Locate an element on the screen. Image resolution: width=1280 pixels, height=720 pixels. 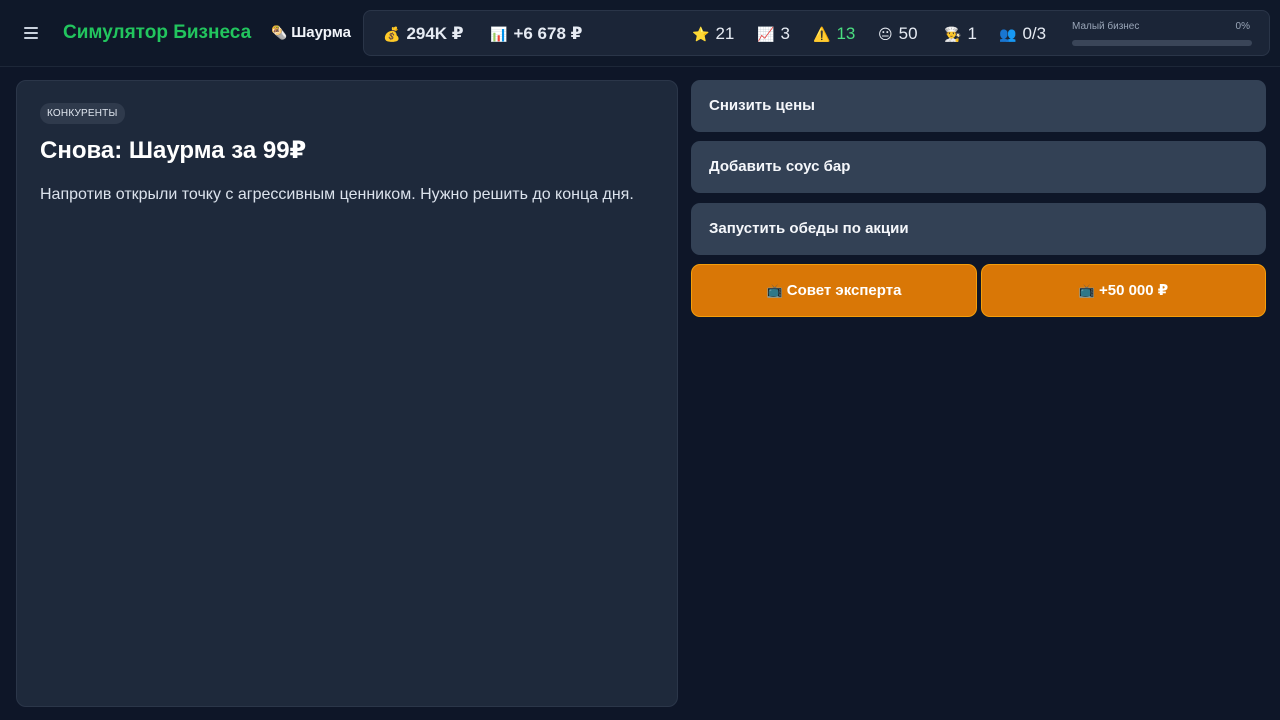
level-label: Малый бизнес is located at coordinates (1106, 26).